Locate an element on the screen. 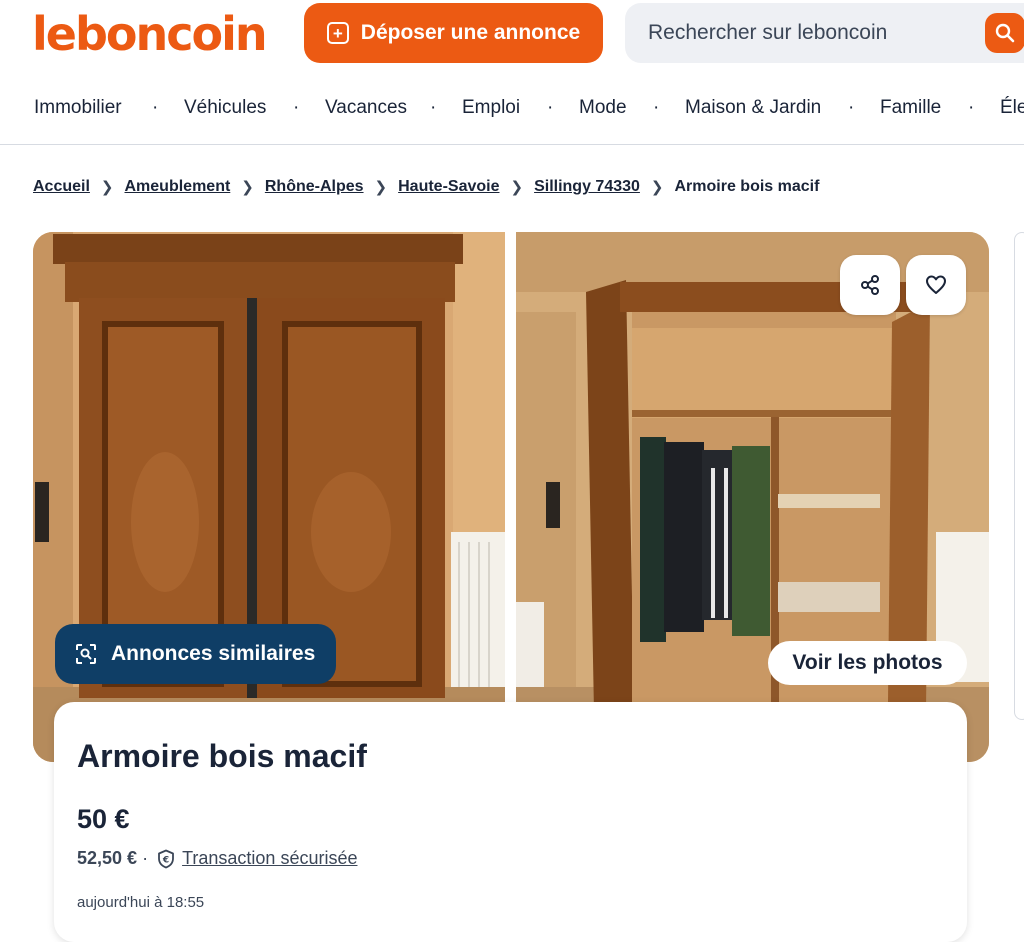  nav-item-emploi: Emploi is located at coordinates (491, 108).